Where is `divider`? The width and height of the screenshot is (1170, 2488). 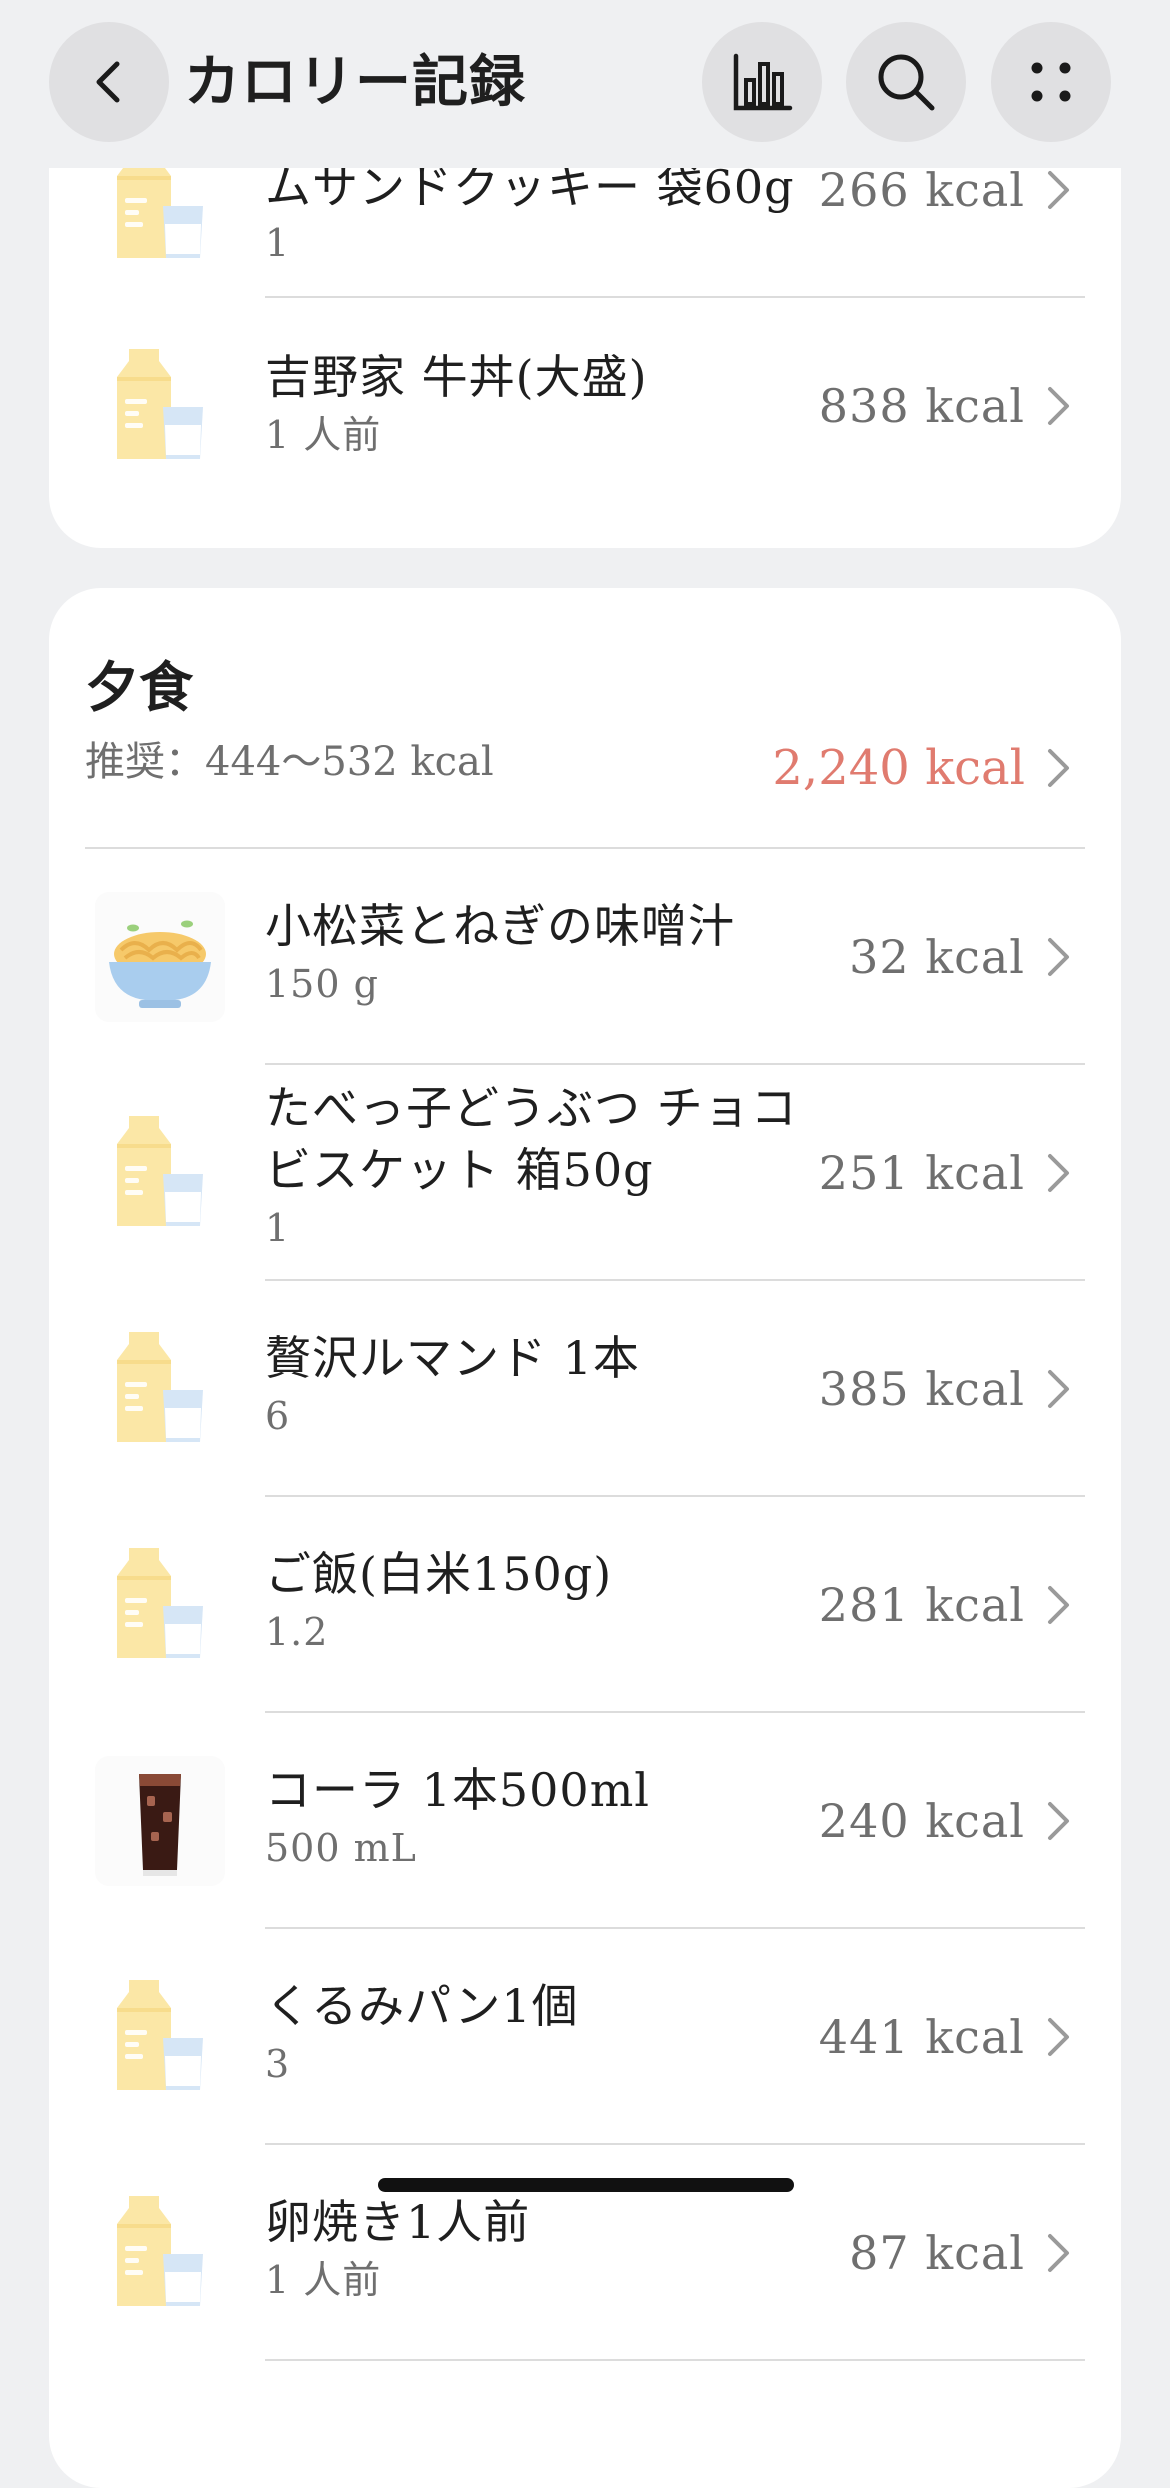
divider is located at coordinates (675, 2360).